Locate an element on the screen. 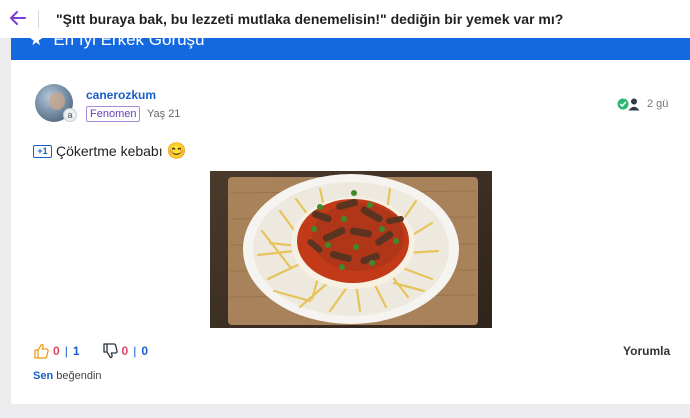 The width and height of the screenshot is (690, 418). post-time: 2 gü is located at coordinates (658, 104).